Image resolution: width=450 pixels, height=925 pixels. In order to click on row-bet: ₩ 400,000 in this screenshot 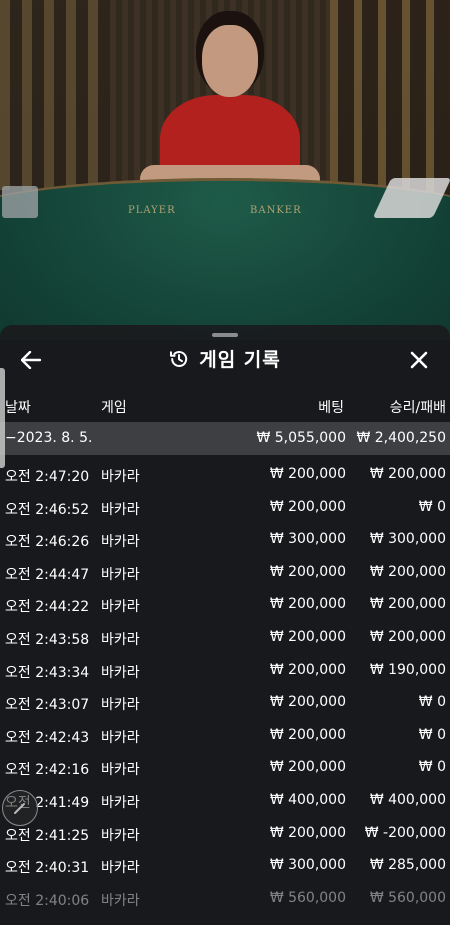, I will do `click(307, 799)`.